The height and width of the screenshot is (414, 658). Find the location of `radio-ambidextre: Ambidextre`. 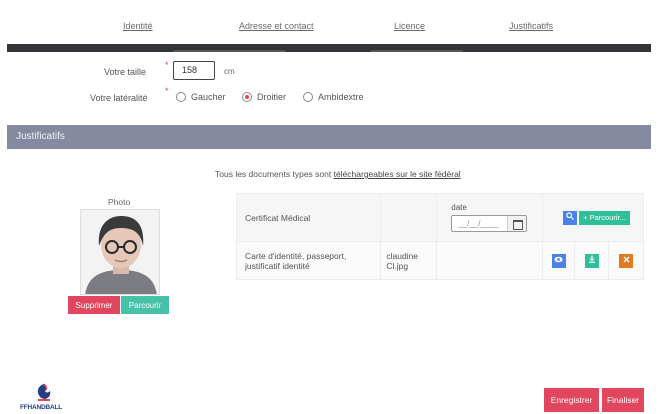

radio-ambidextre: Ambidextre is located at coordinates (333, 97).